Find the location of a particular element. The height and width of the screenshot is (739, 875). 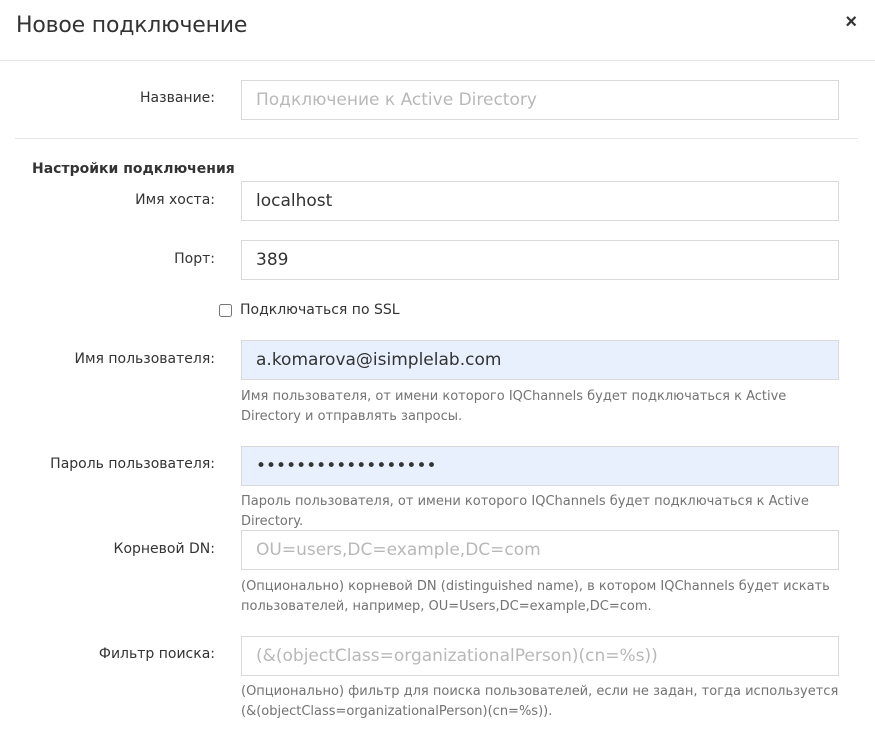

host-input is located at coordinates (540, 201).